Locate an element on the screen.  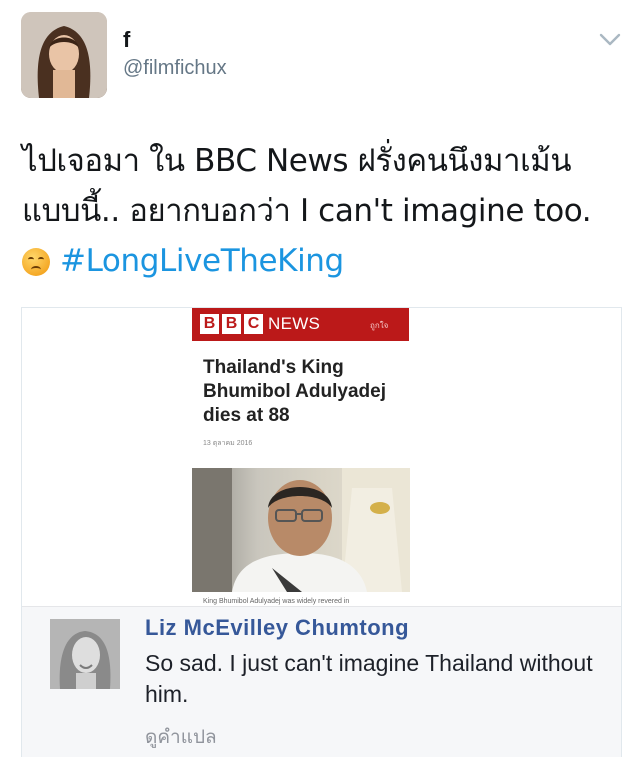
hashtag-link: #LongLiveTheKing is located at coordinates (202, 261).